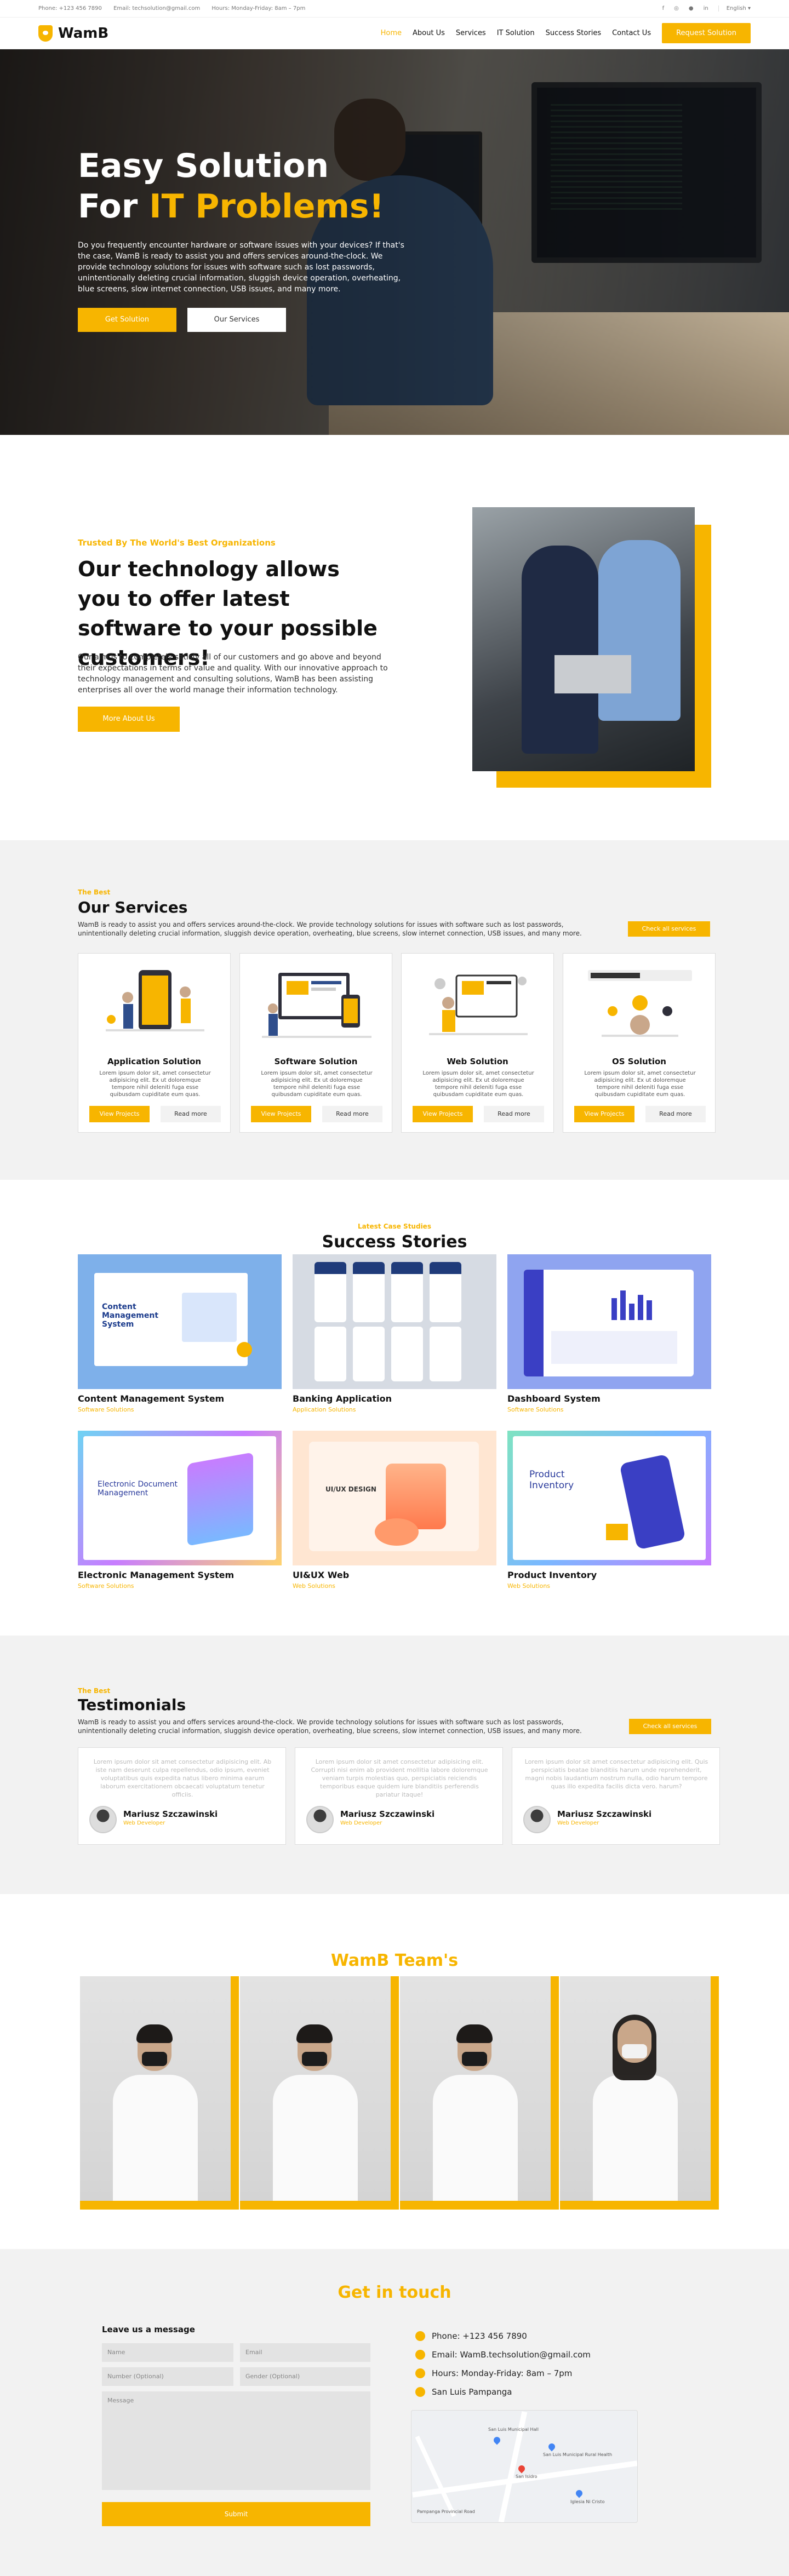 This screenshot has height=2576, width=789. I want to click on hero-heading-line1: Easy Solution, so click(204, 166).